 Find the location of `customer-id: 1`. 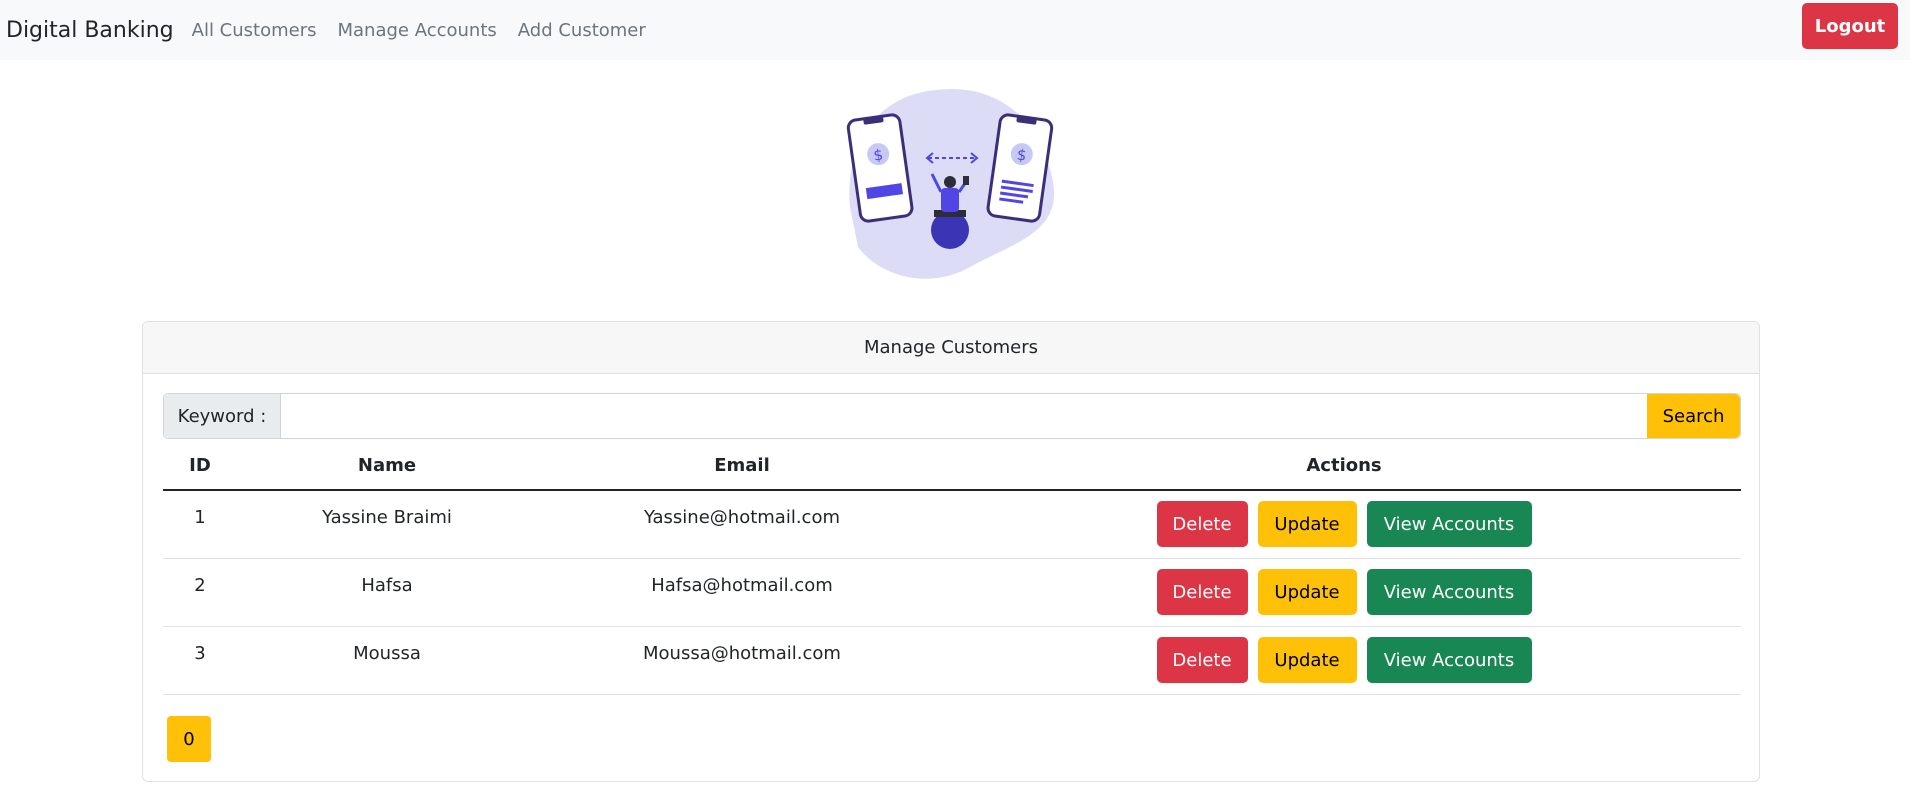

customer-id: 1 is located at coordinates (200, 517).